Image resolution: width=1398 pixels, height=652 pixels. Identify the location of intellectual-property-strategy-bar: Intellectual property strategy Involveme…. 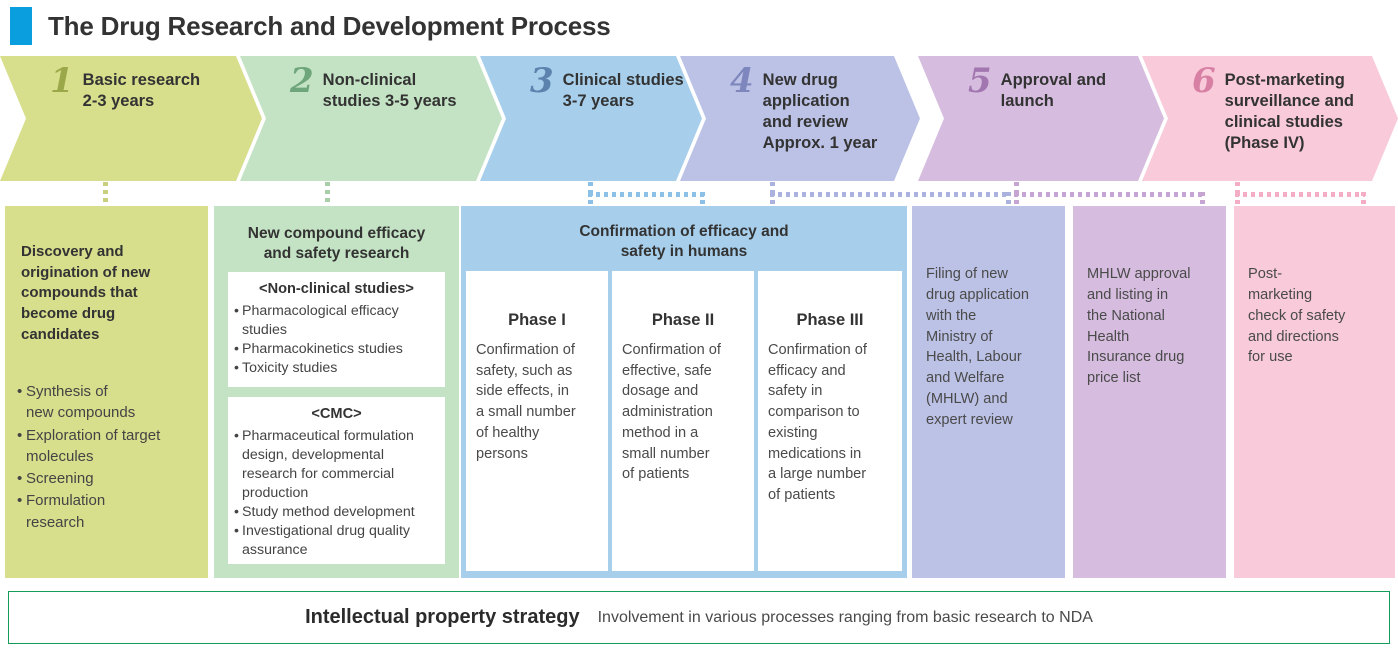
(699, 617).